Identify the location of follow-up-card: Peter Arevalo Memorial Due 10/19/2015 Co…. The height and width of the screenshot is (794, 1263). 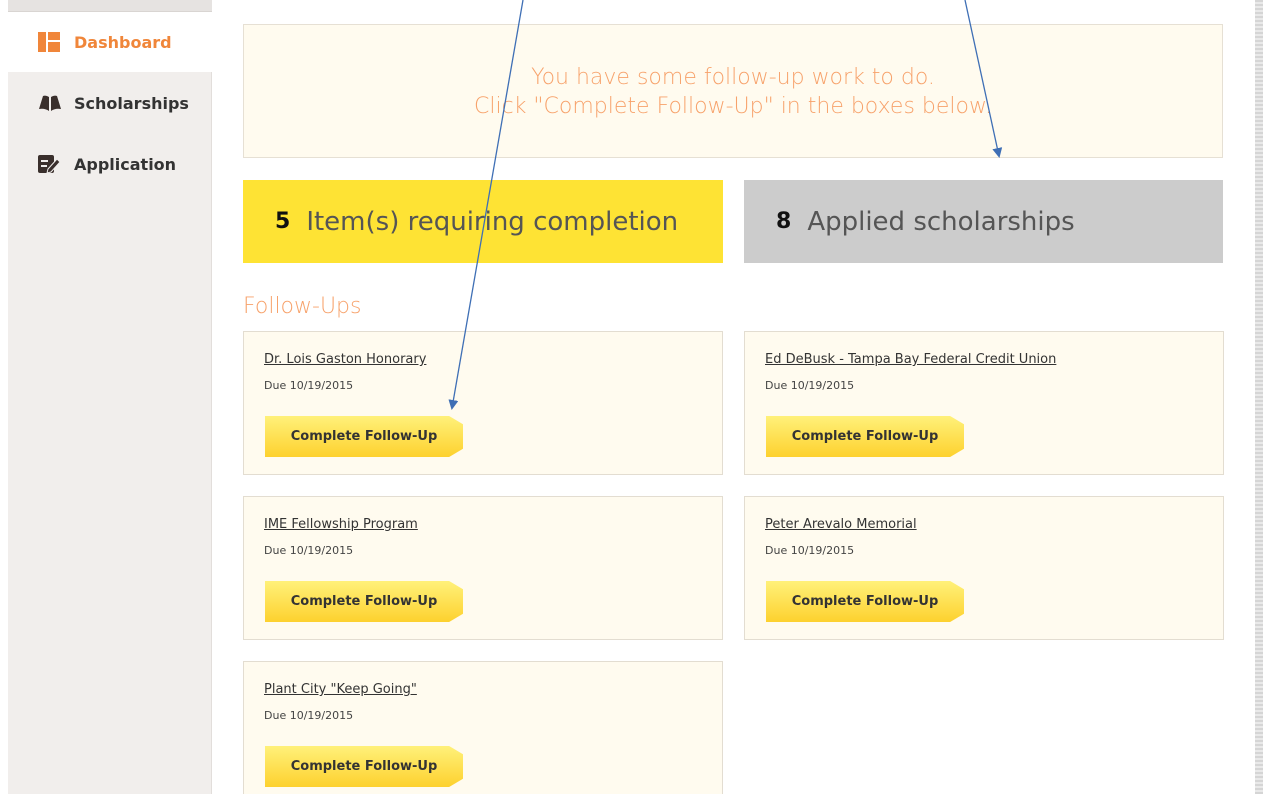
(984, 568).